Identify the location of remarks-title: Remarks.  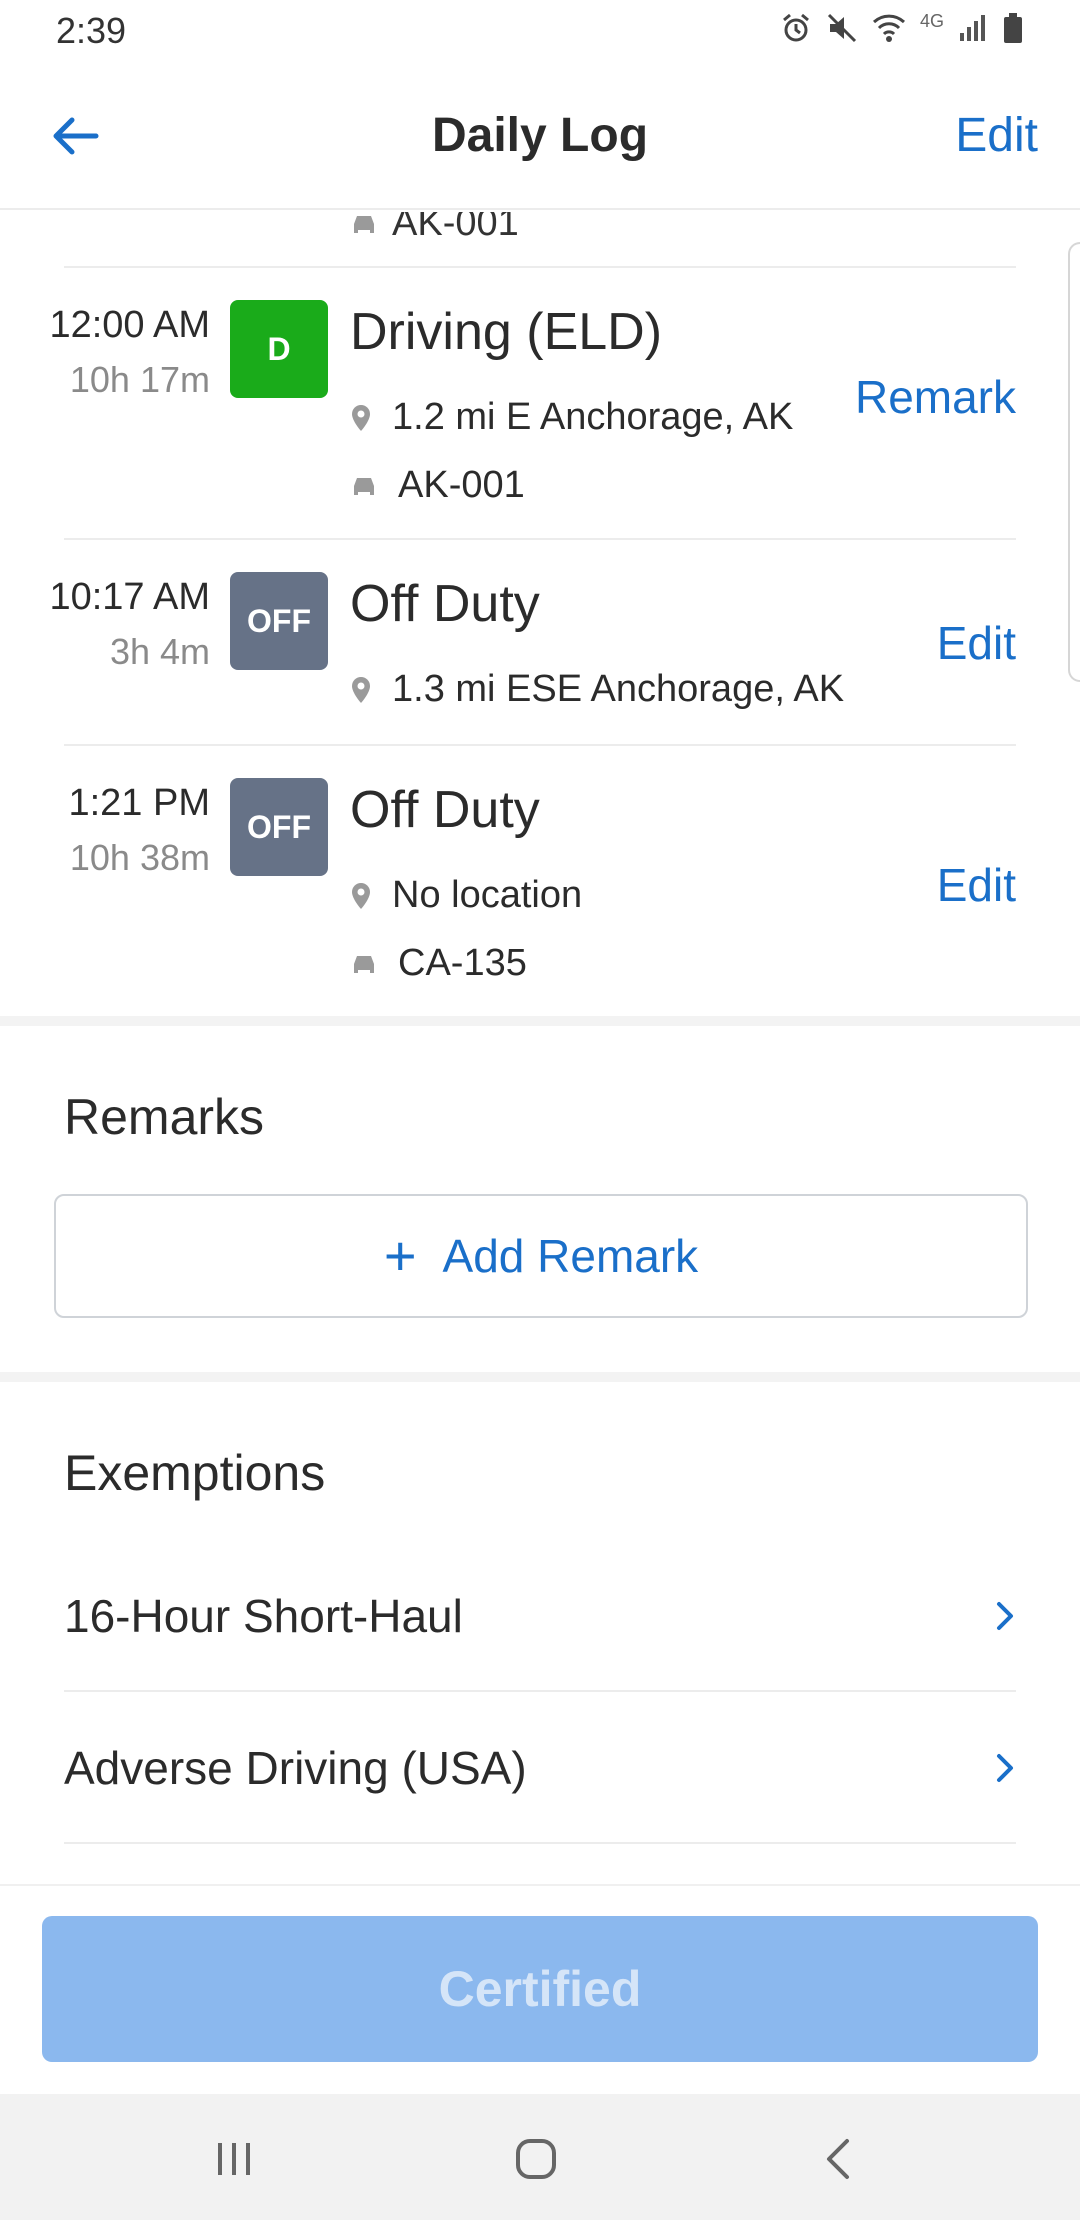
(164, 1117).